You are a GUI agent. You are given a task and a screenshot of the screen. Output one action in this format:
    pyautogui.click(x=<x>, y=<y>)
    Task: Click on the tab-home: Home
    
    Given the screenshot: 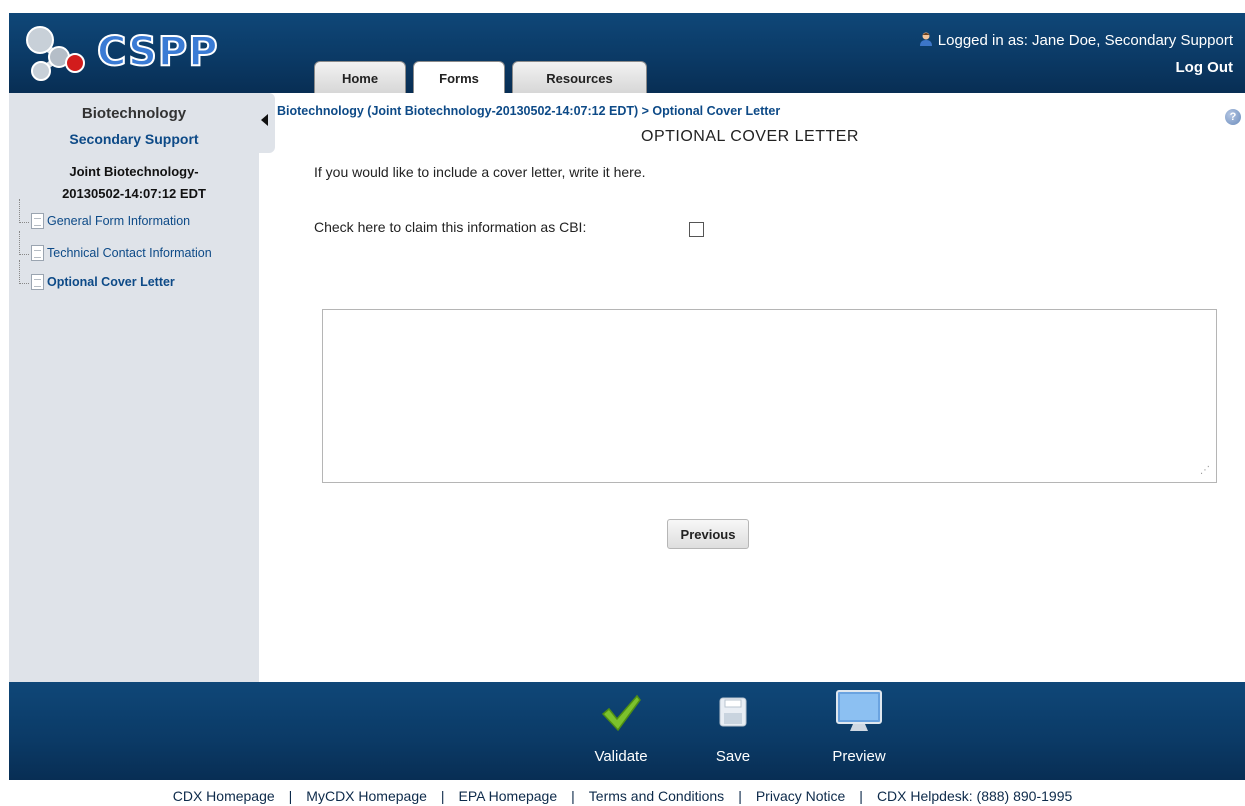 What is the action you would take?
    pyautogui.click(x=360, y=77)
    